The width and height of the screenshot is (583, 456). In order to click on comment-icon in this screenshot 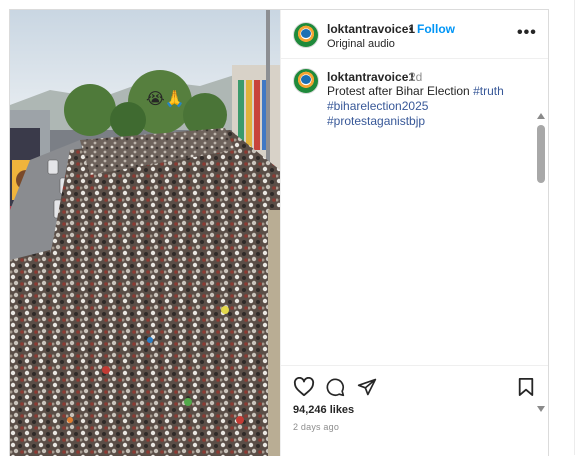, I will do `click(335, 387)`.